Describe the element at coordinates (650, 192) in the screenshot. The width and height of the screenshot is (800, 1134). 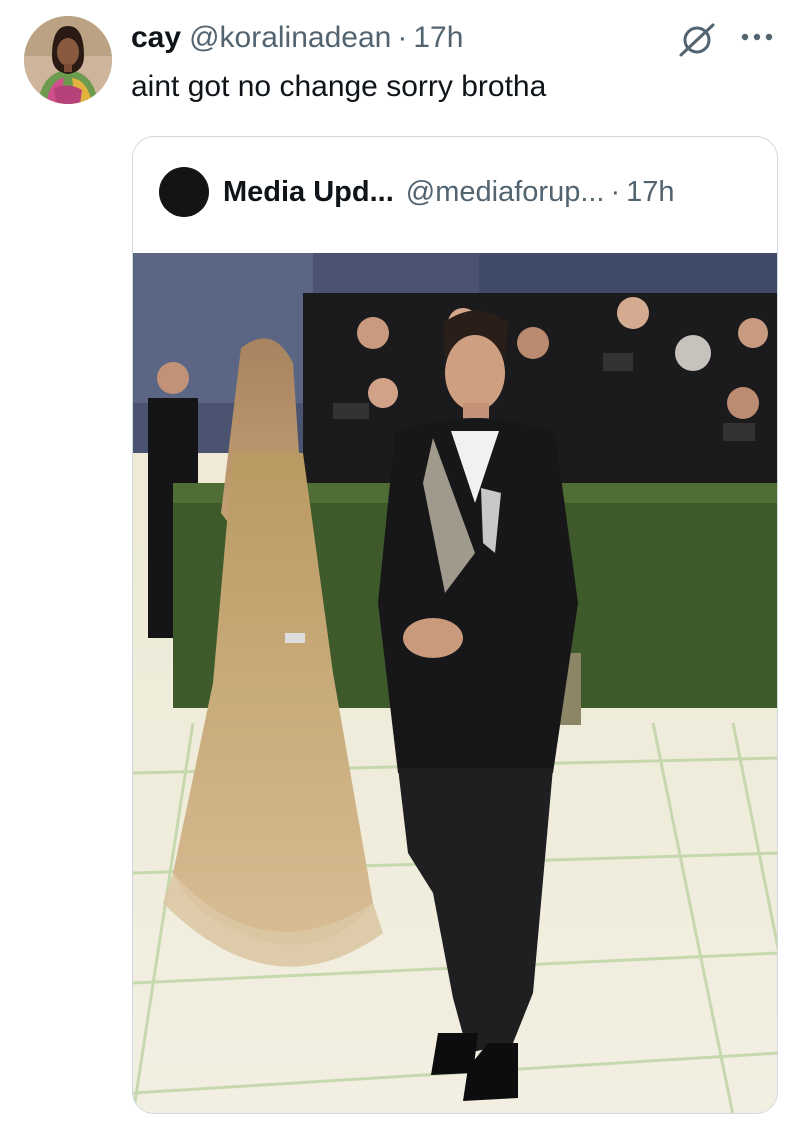
I see `quoted-tweet-timestamp: 17h` at that location.